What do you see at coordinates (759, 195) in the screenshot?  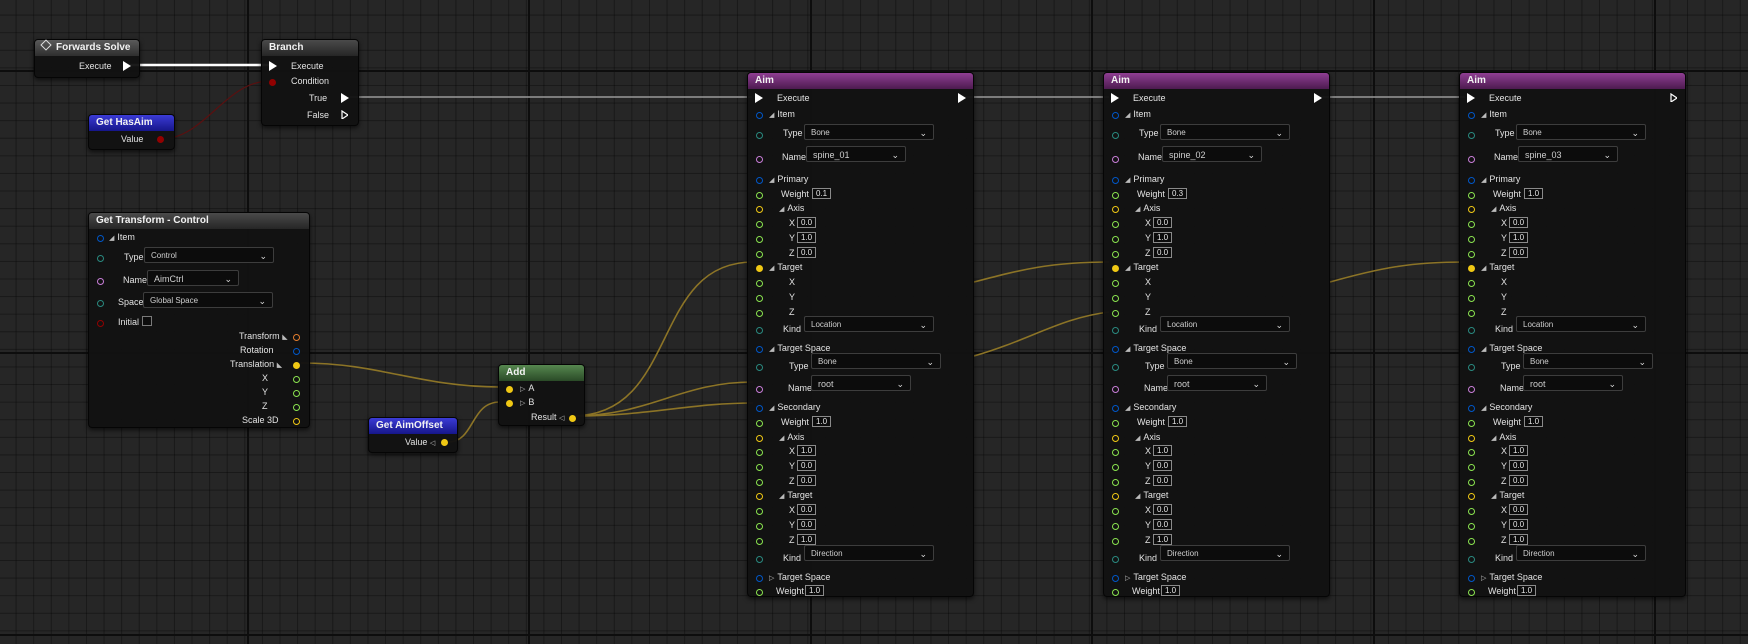 I see `weight-pin` at bounding box center [759, 195].